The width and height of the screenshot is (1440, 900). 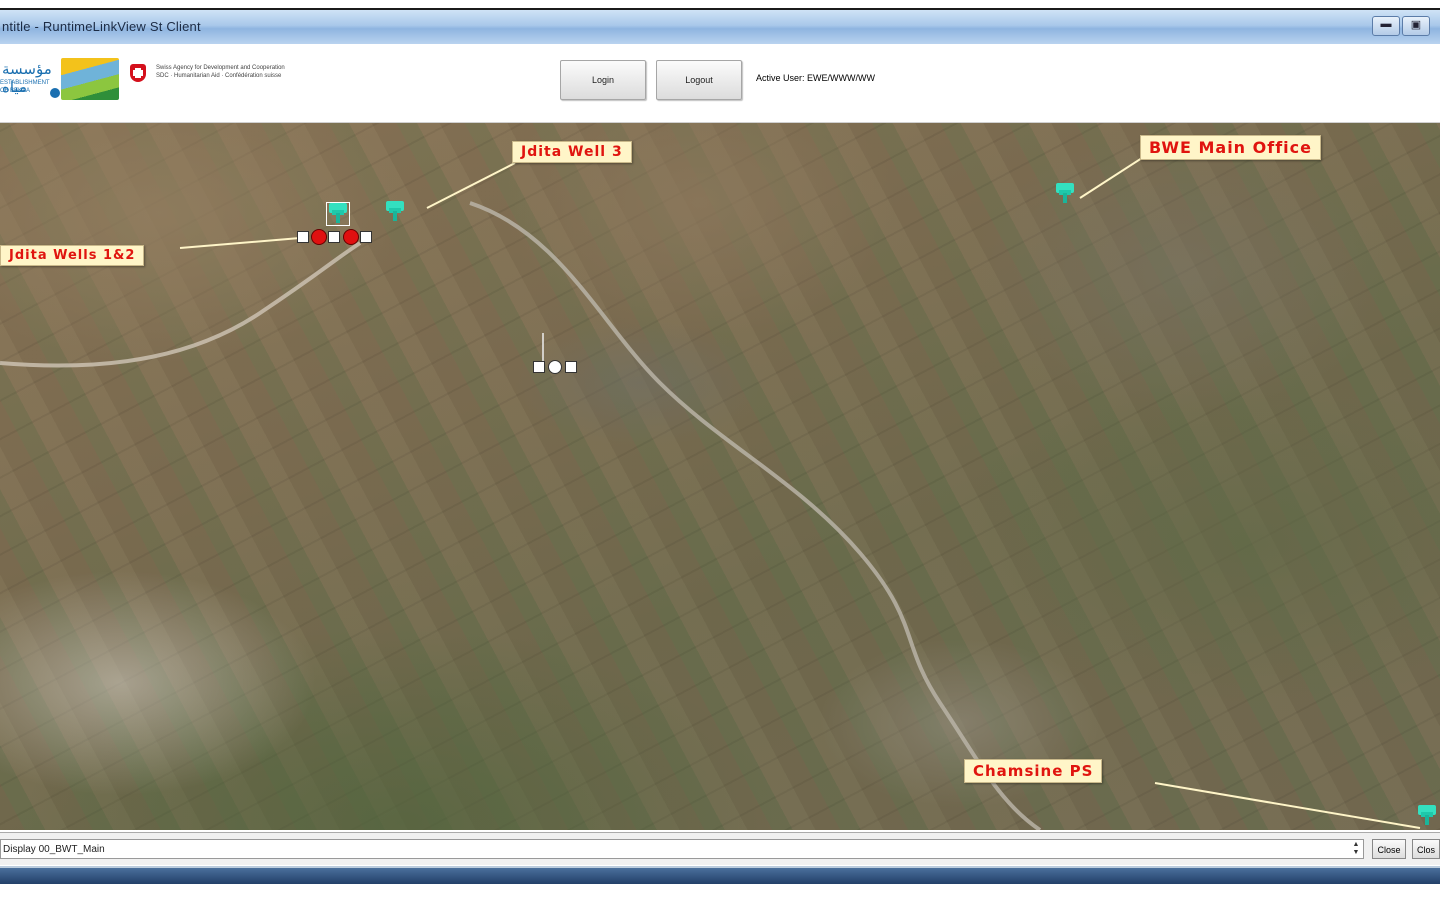 What do you see at coordinates (1287, 805) in the screenshot?
I see `leader-chamsine-ps` at bounding box center [1287, 805].